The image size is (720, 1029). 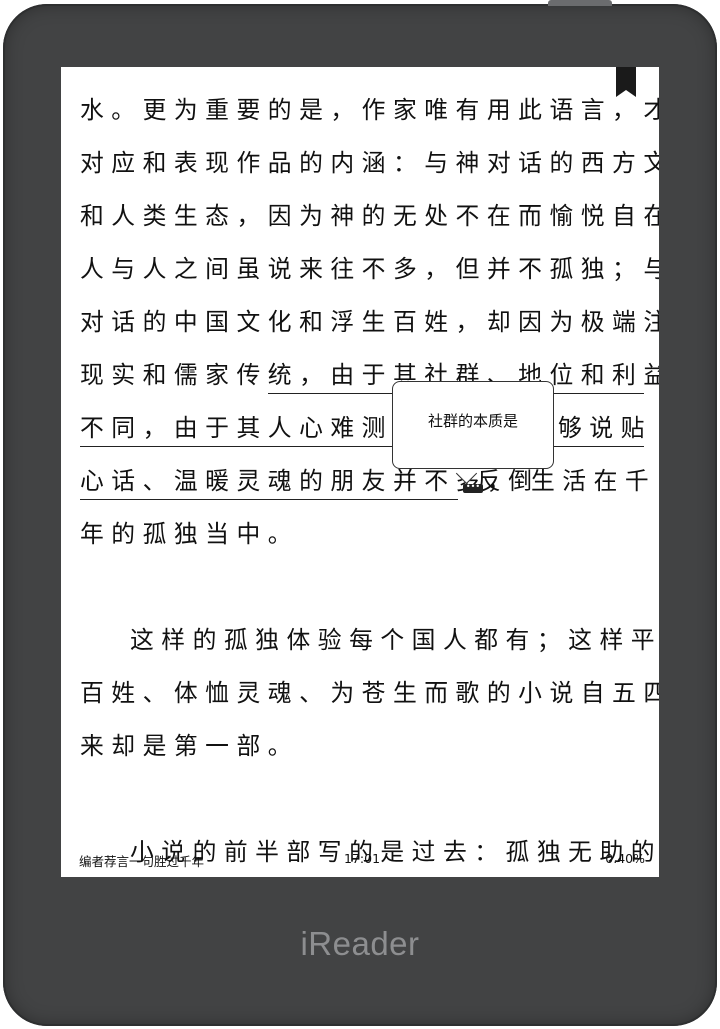 What do you see at coordinates (360, 943) in the screenshot?
I see `brand-logo: iReader` at bounding box center [360, 943].